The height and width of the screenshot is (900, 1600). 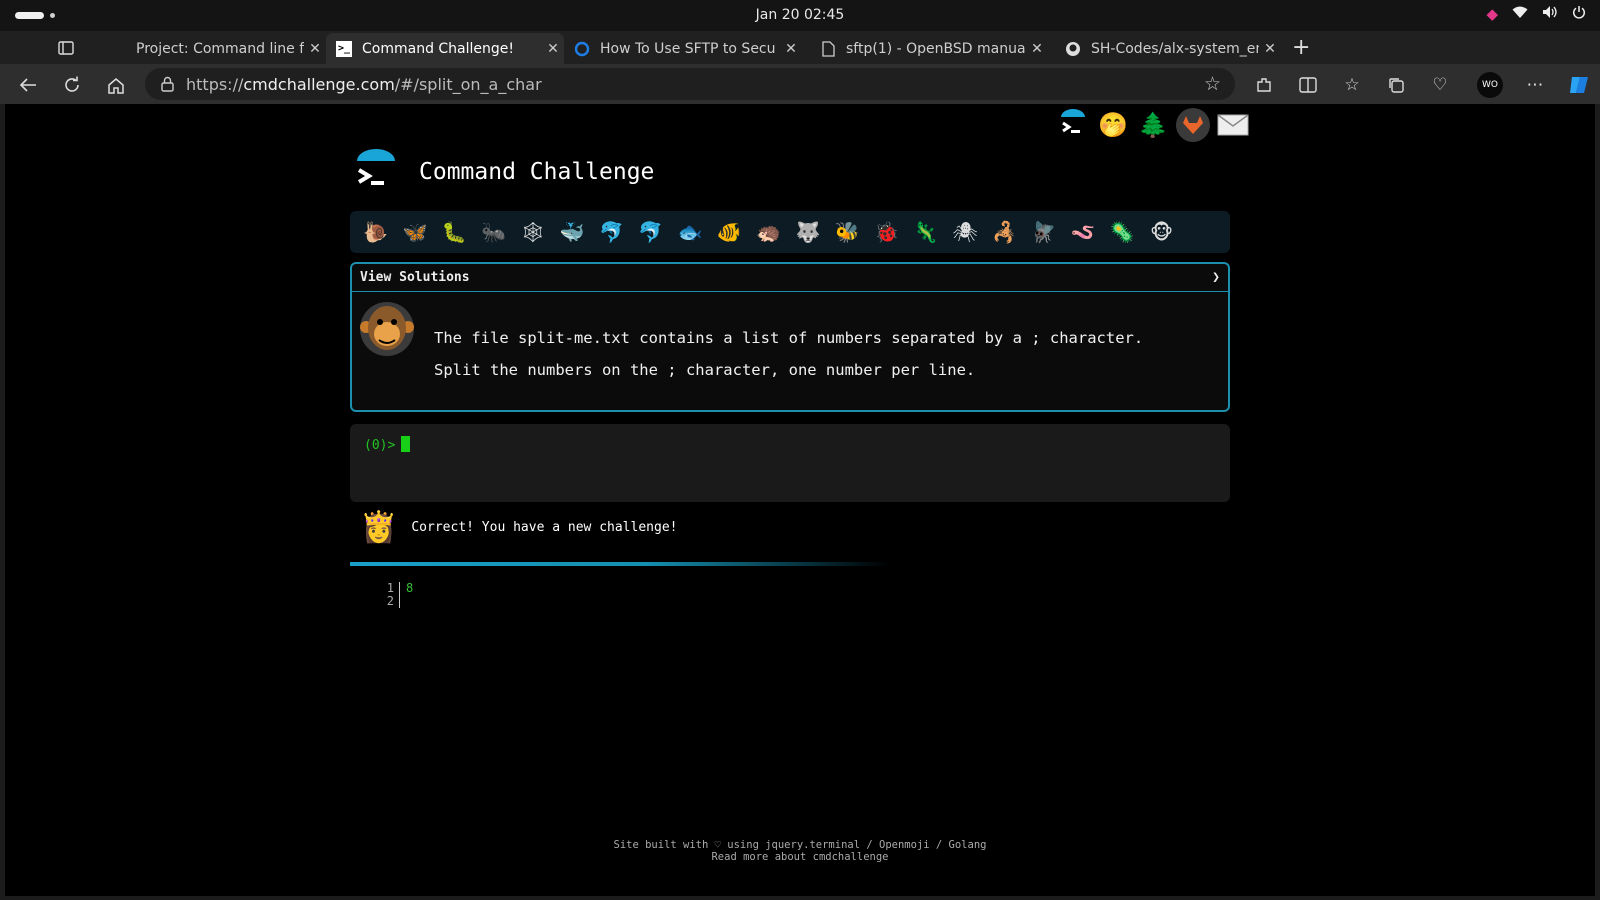 What do you see at coordinates (1073, 49) in the screenshot?
I see `github-icon` at bounding box center [1073, 49].